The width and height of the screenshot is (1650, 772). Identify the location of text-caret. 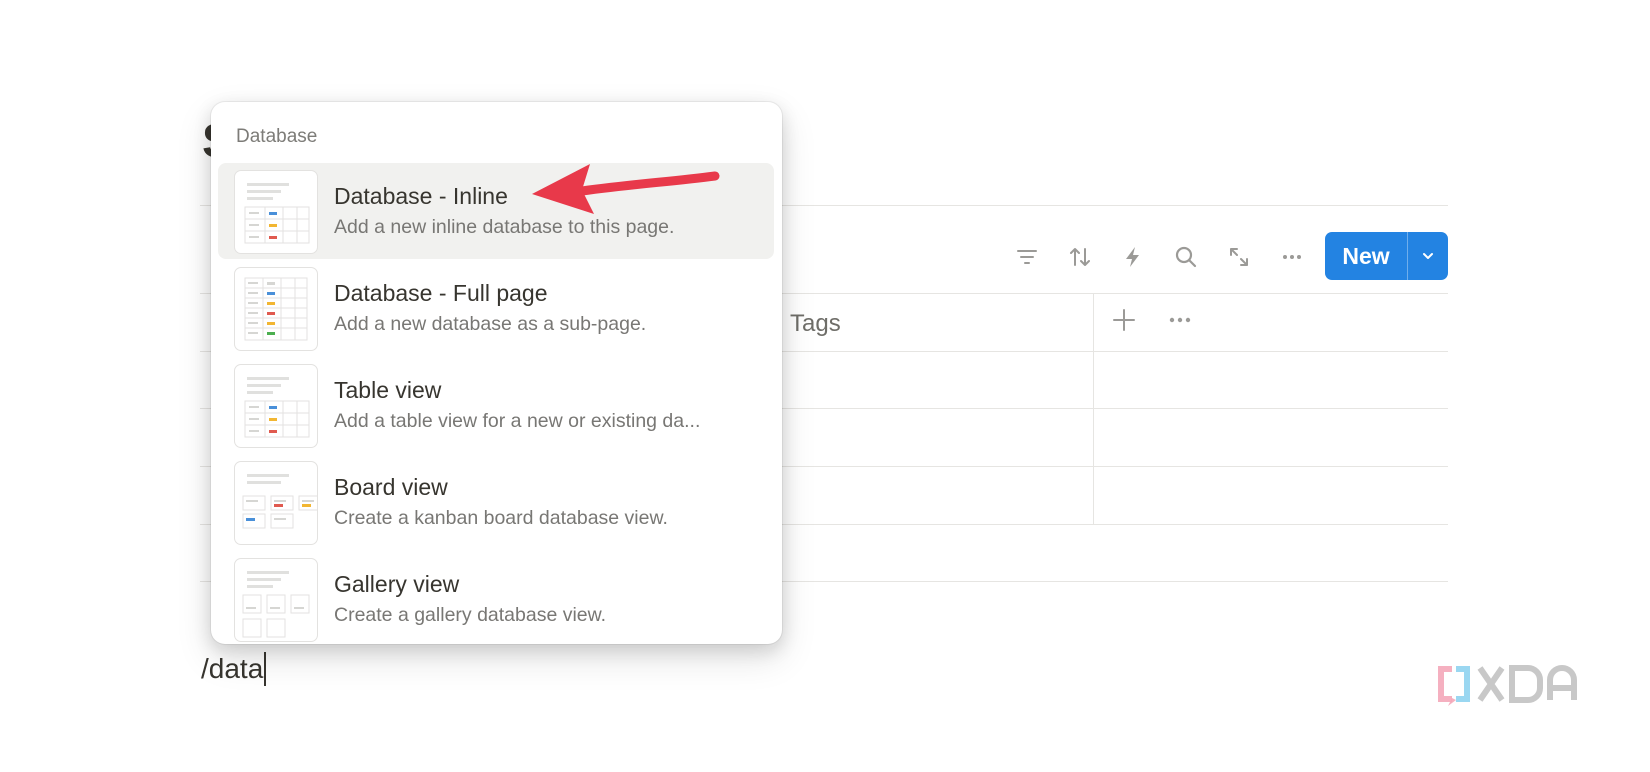
(265, 669).